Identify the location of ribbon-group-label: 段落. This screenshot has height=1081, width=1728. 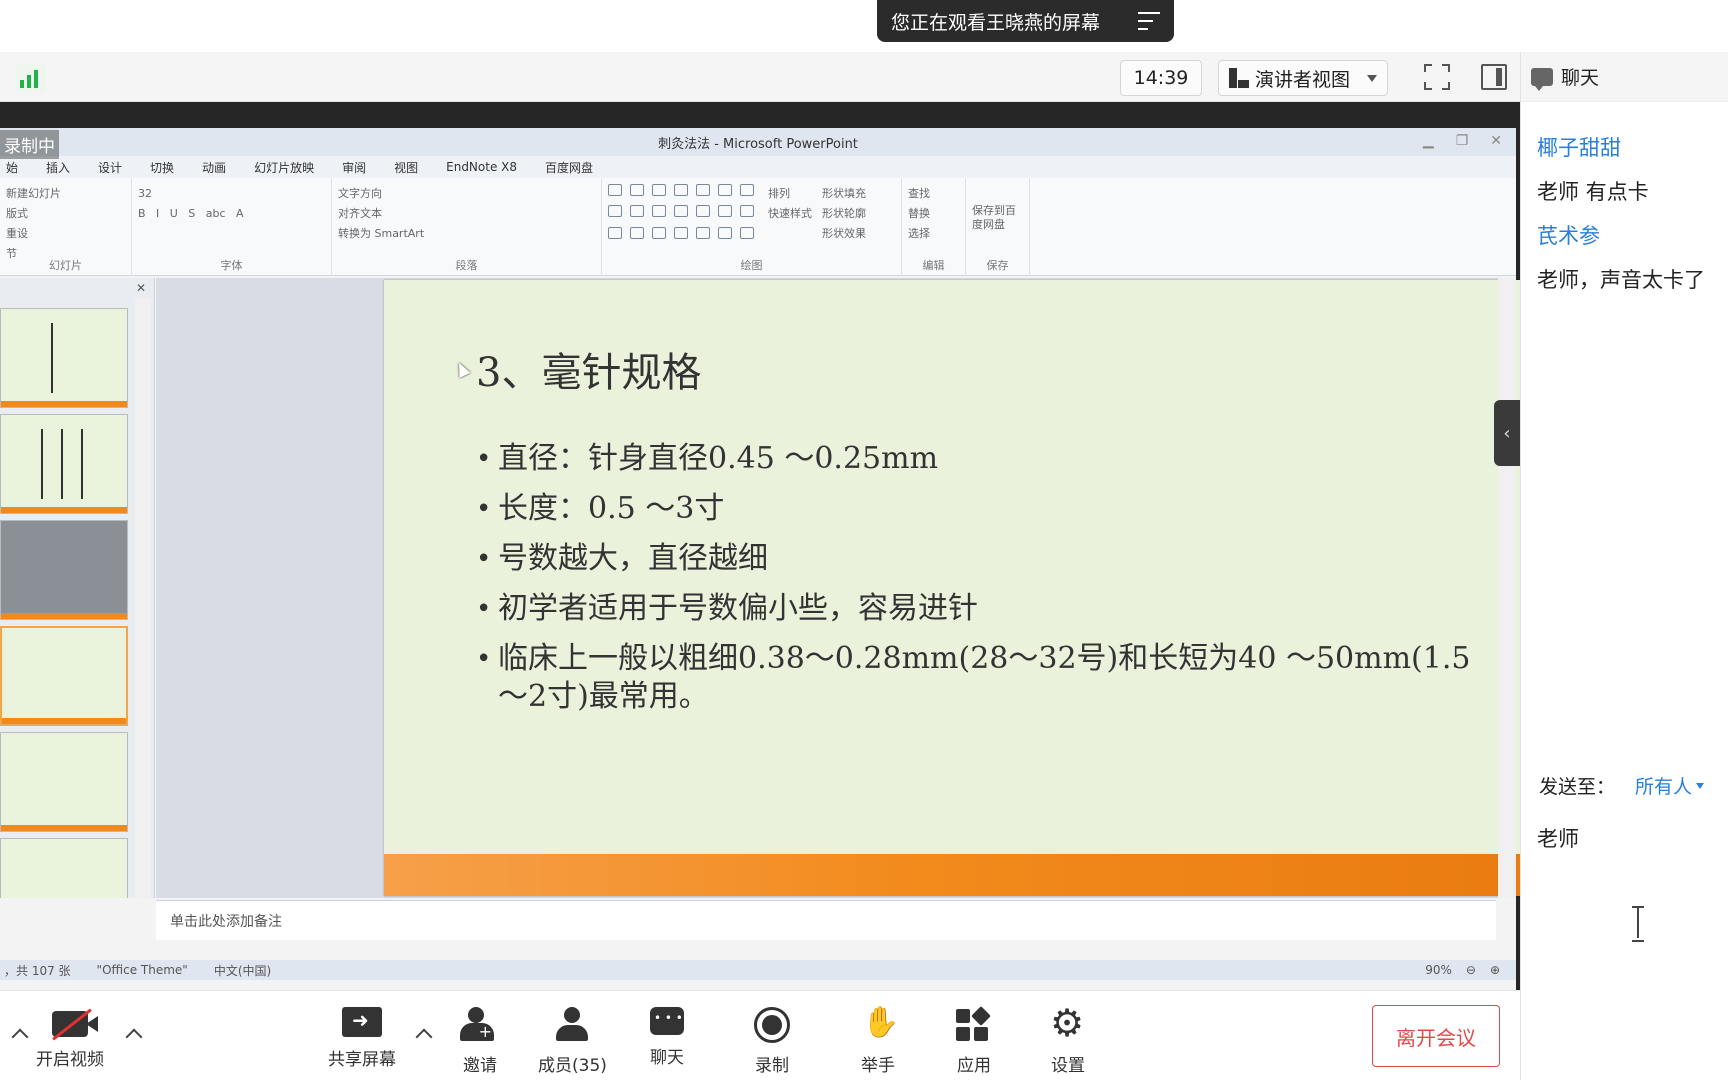
(466, 265).